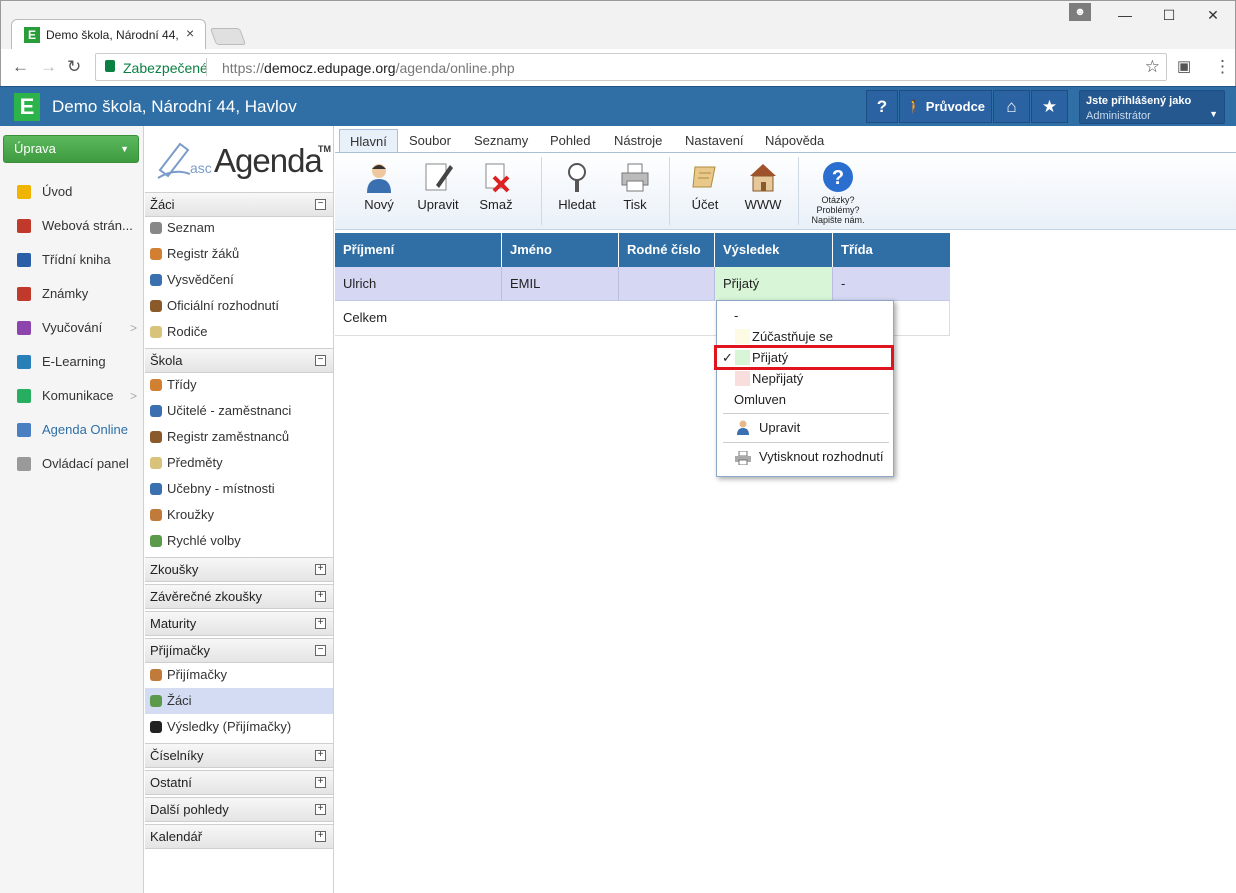 The image size is (1236, 893). What do you see at coordinates (71, 396) in the screenshot?
I see `main-menu-item: Komunikace >` at bounding box center [71, 396].